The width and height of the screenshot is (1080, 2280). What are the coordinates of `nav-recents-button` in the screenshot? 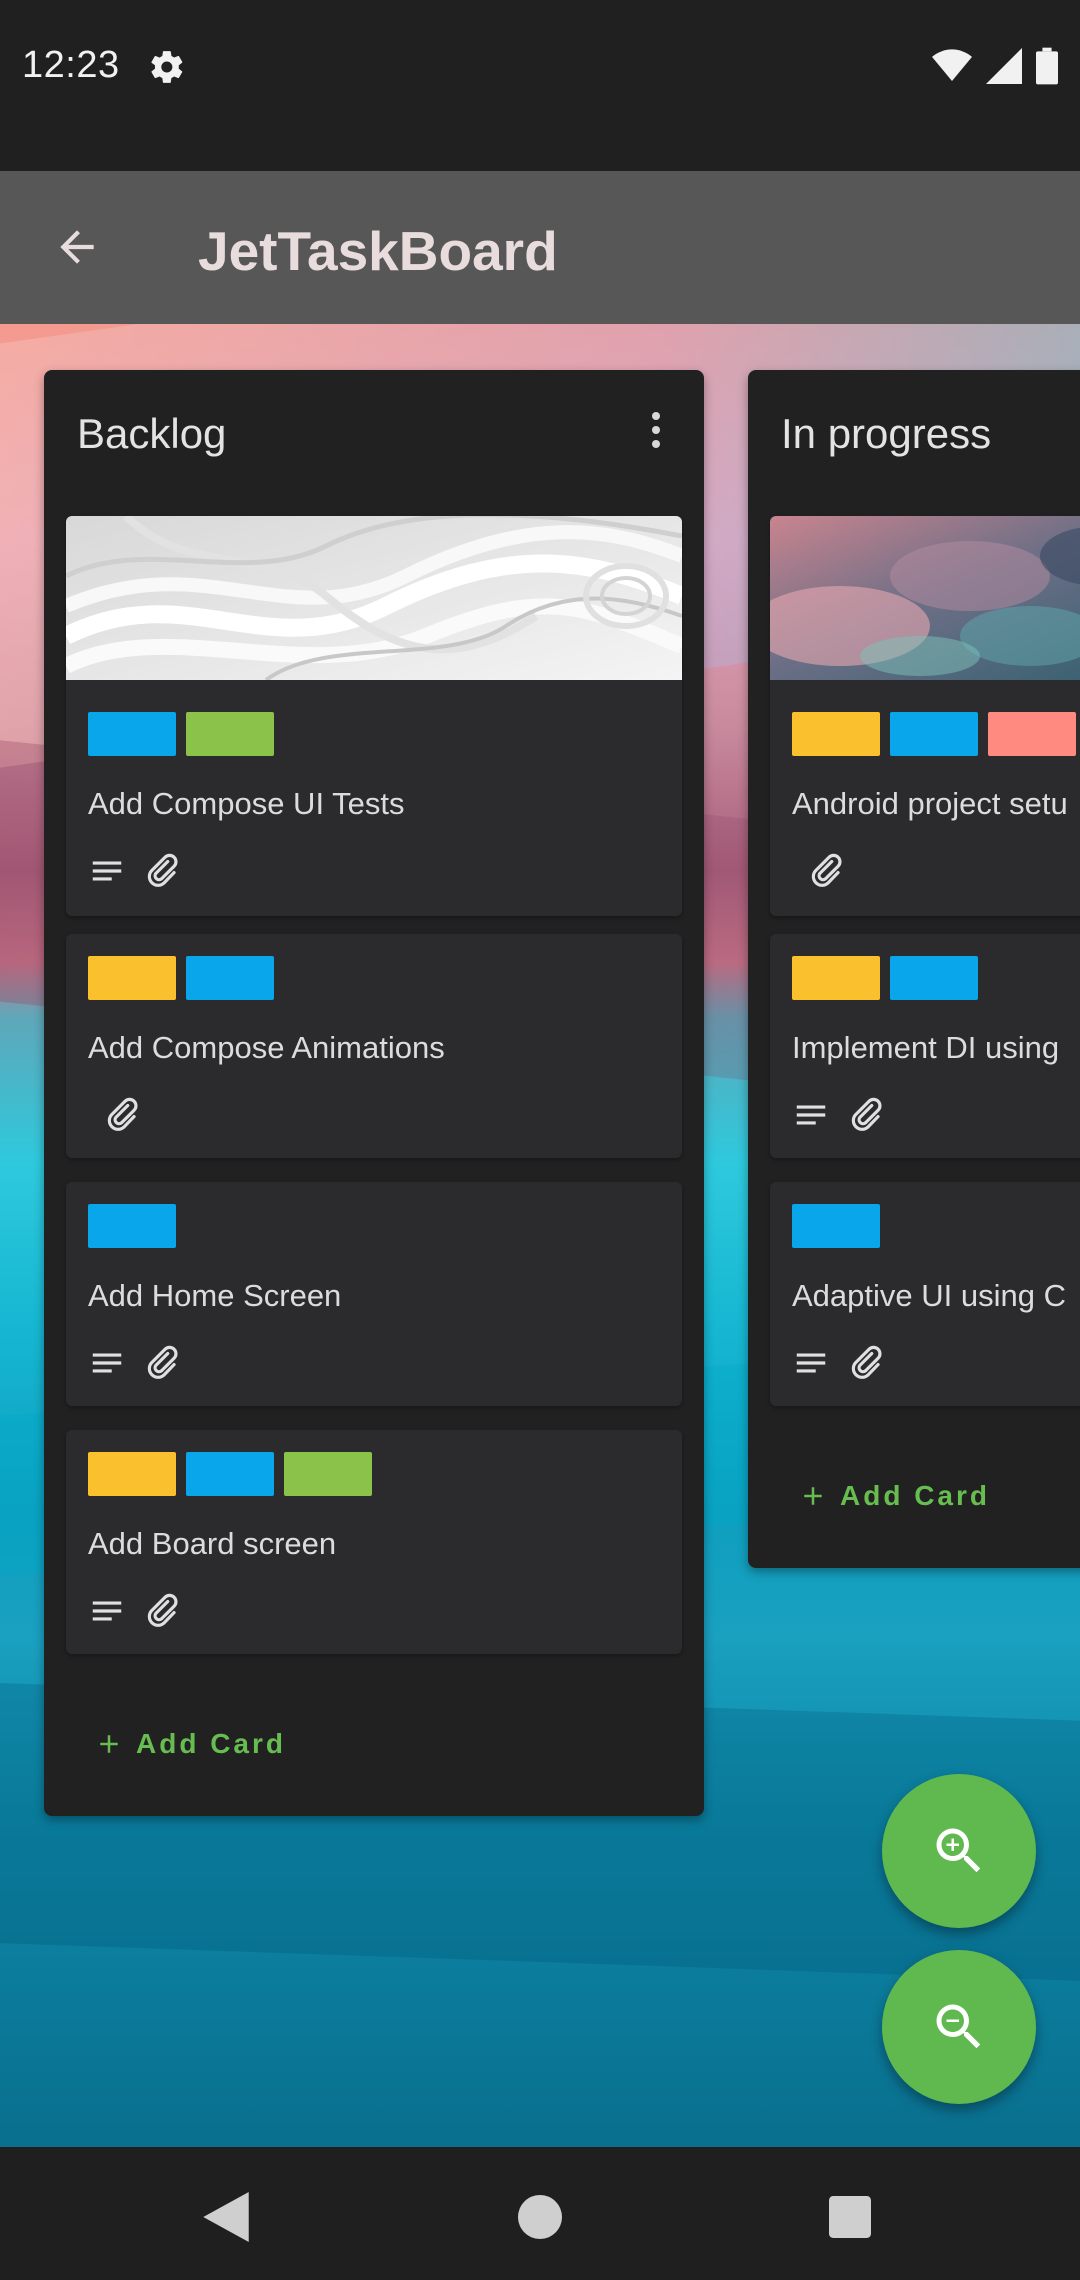 It's located at (850, 2217).